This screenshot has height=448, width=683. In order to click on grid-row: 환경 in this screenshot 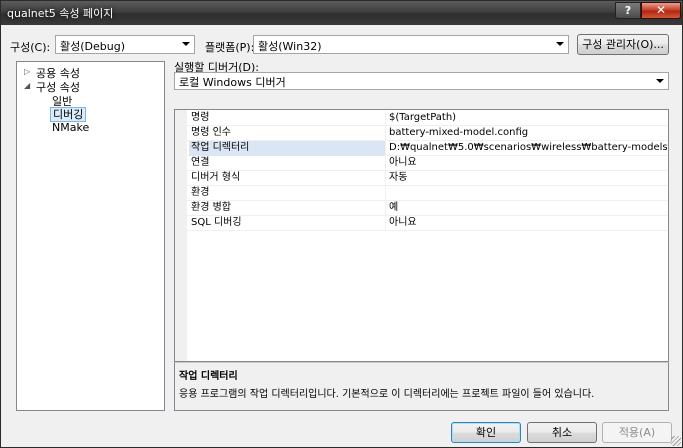, I will do `click(427, 193)`.